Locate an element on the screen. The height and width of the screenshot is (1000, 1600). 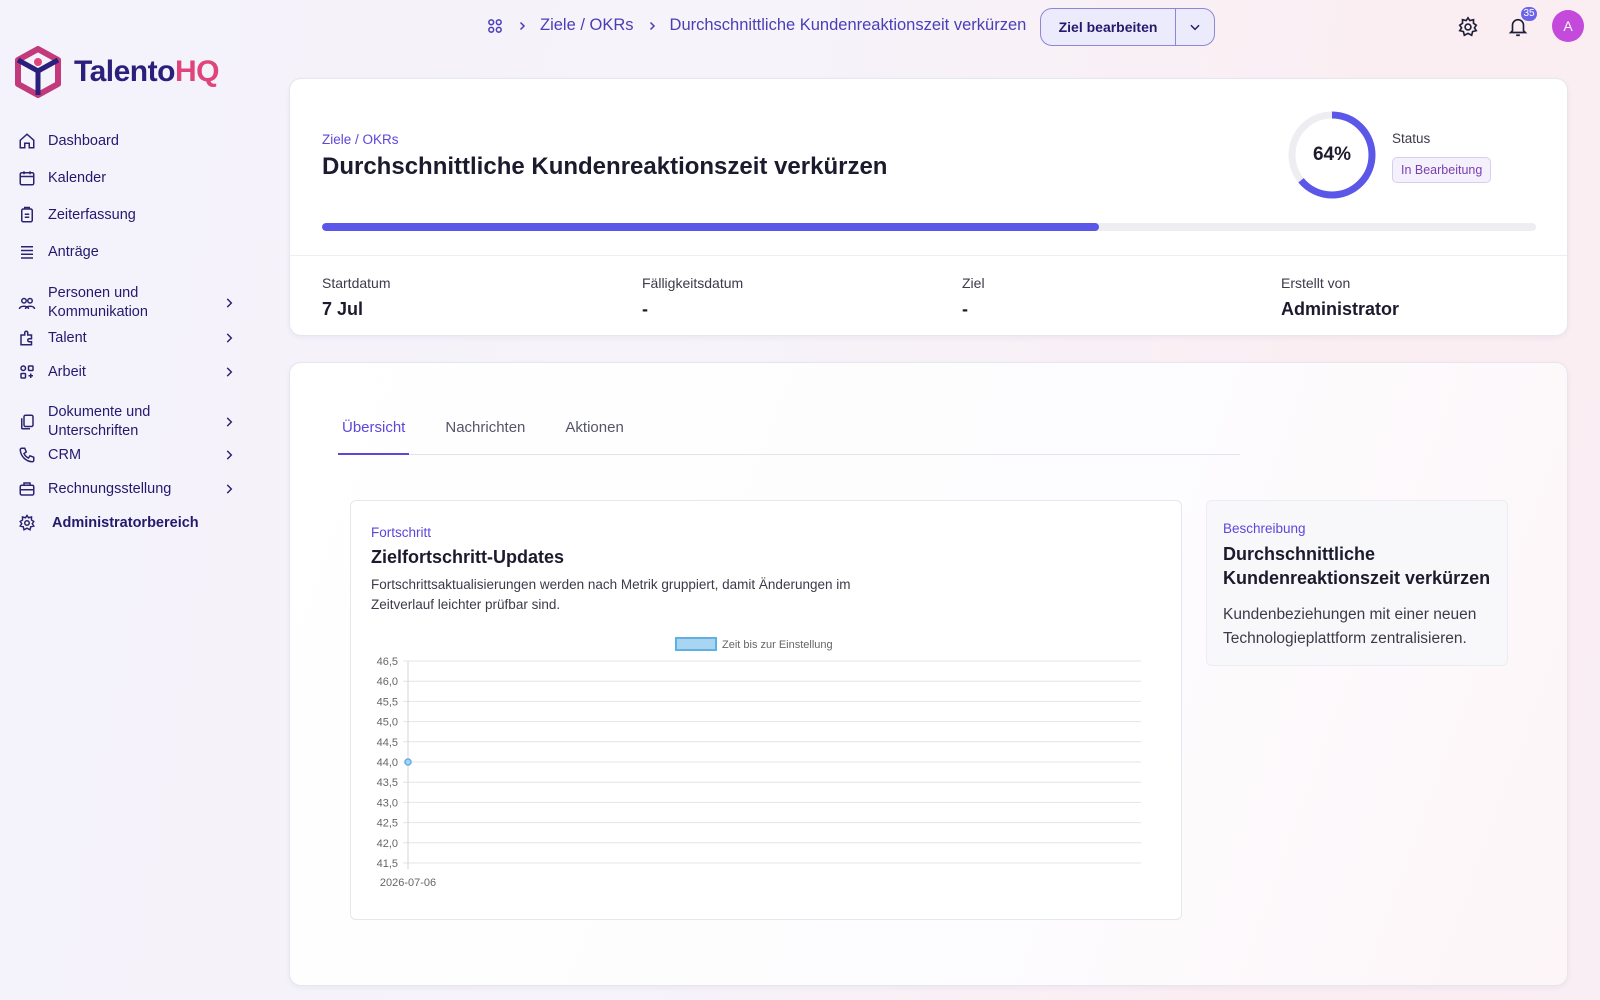
chart-y-tick-label: 44,0 is located at coordinates (387, 763).